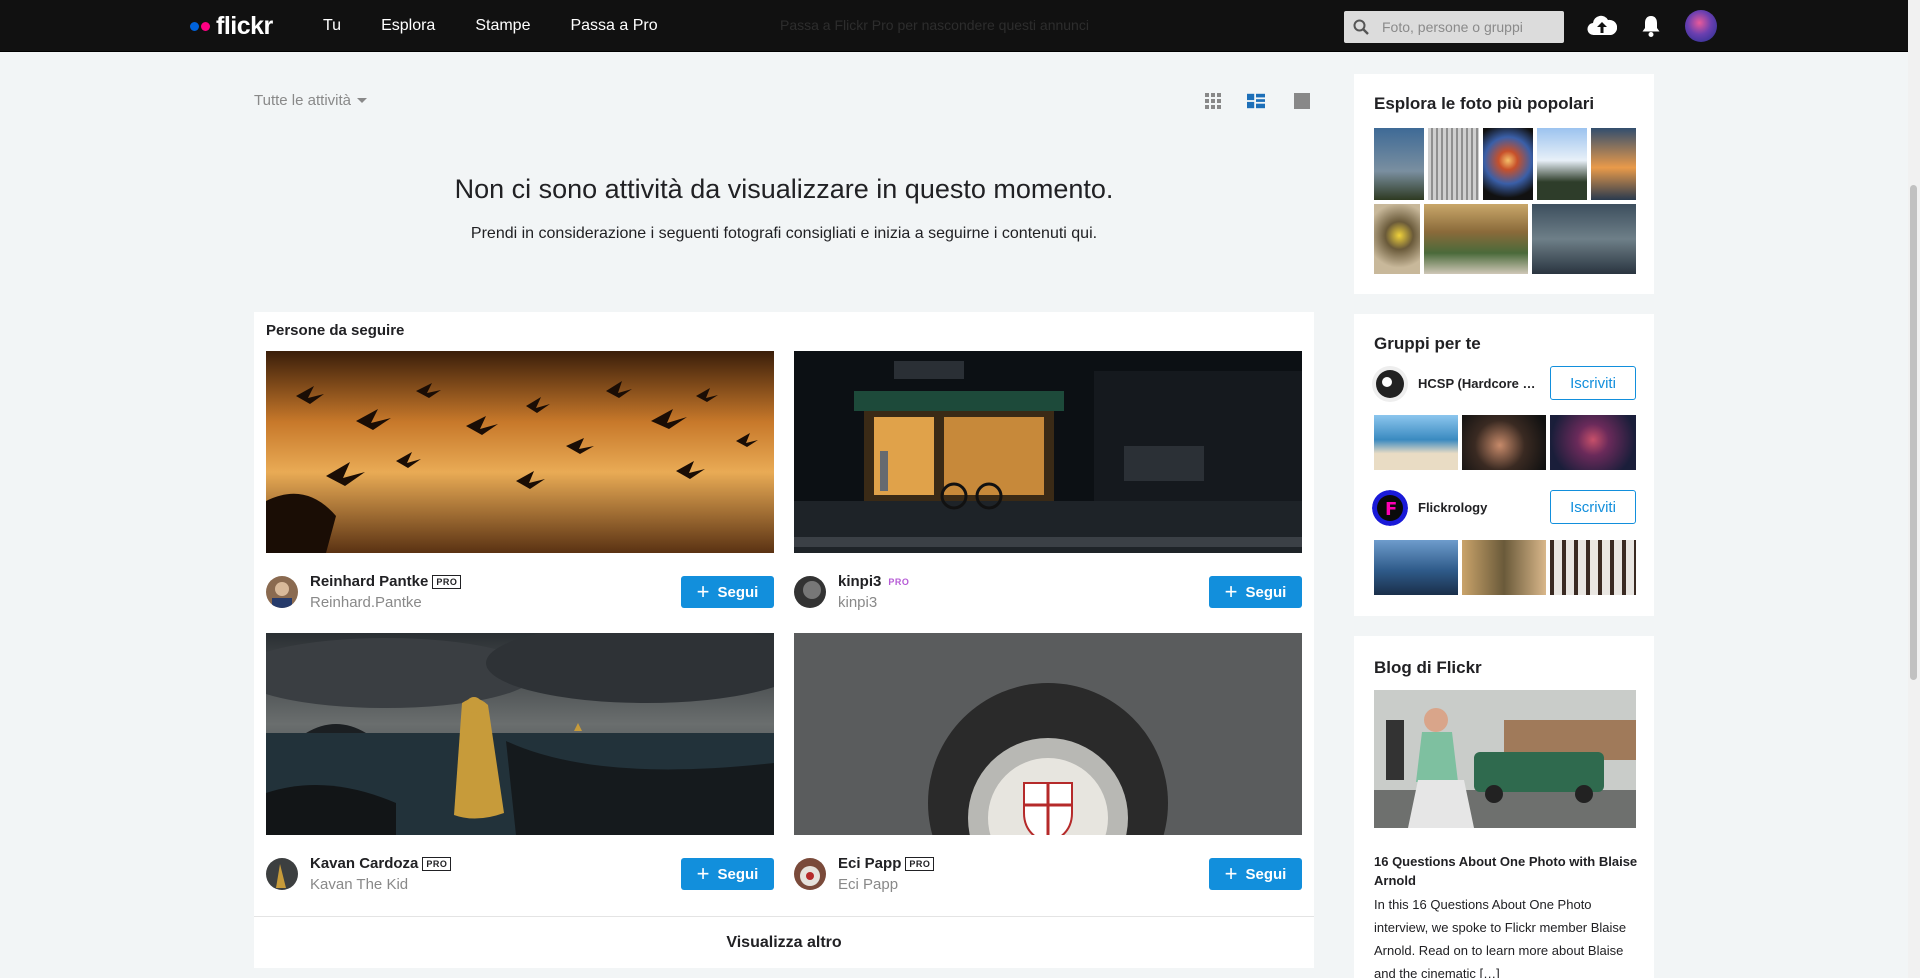 Image resolution: width=1920 pixels, height=978 pixels. Describe the element at coordinates (1602, 25) in the screenshot. I see `upload-cloud-icon` at that location.